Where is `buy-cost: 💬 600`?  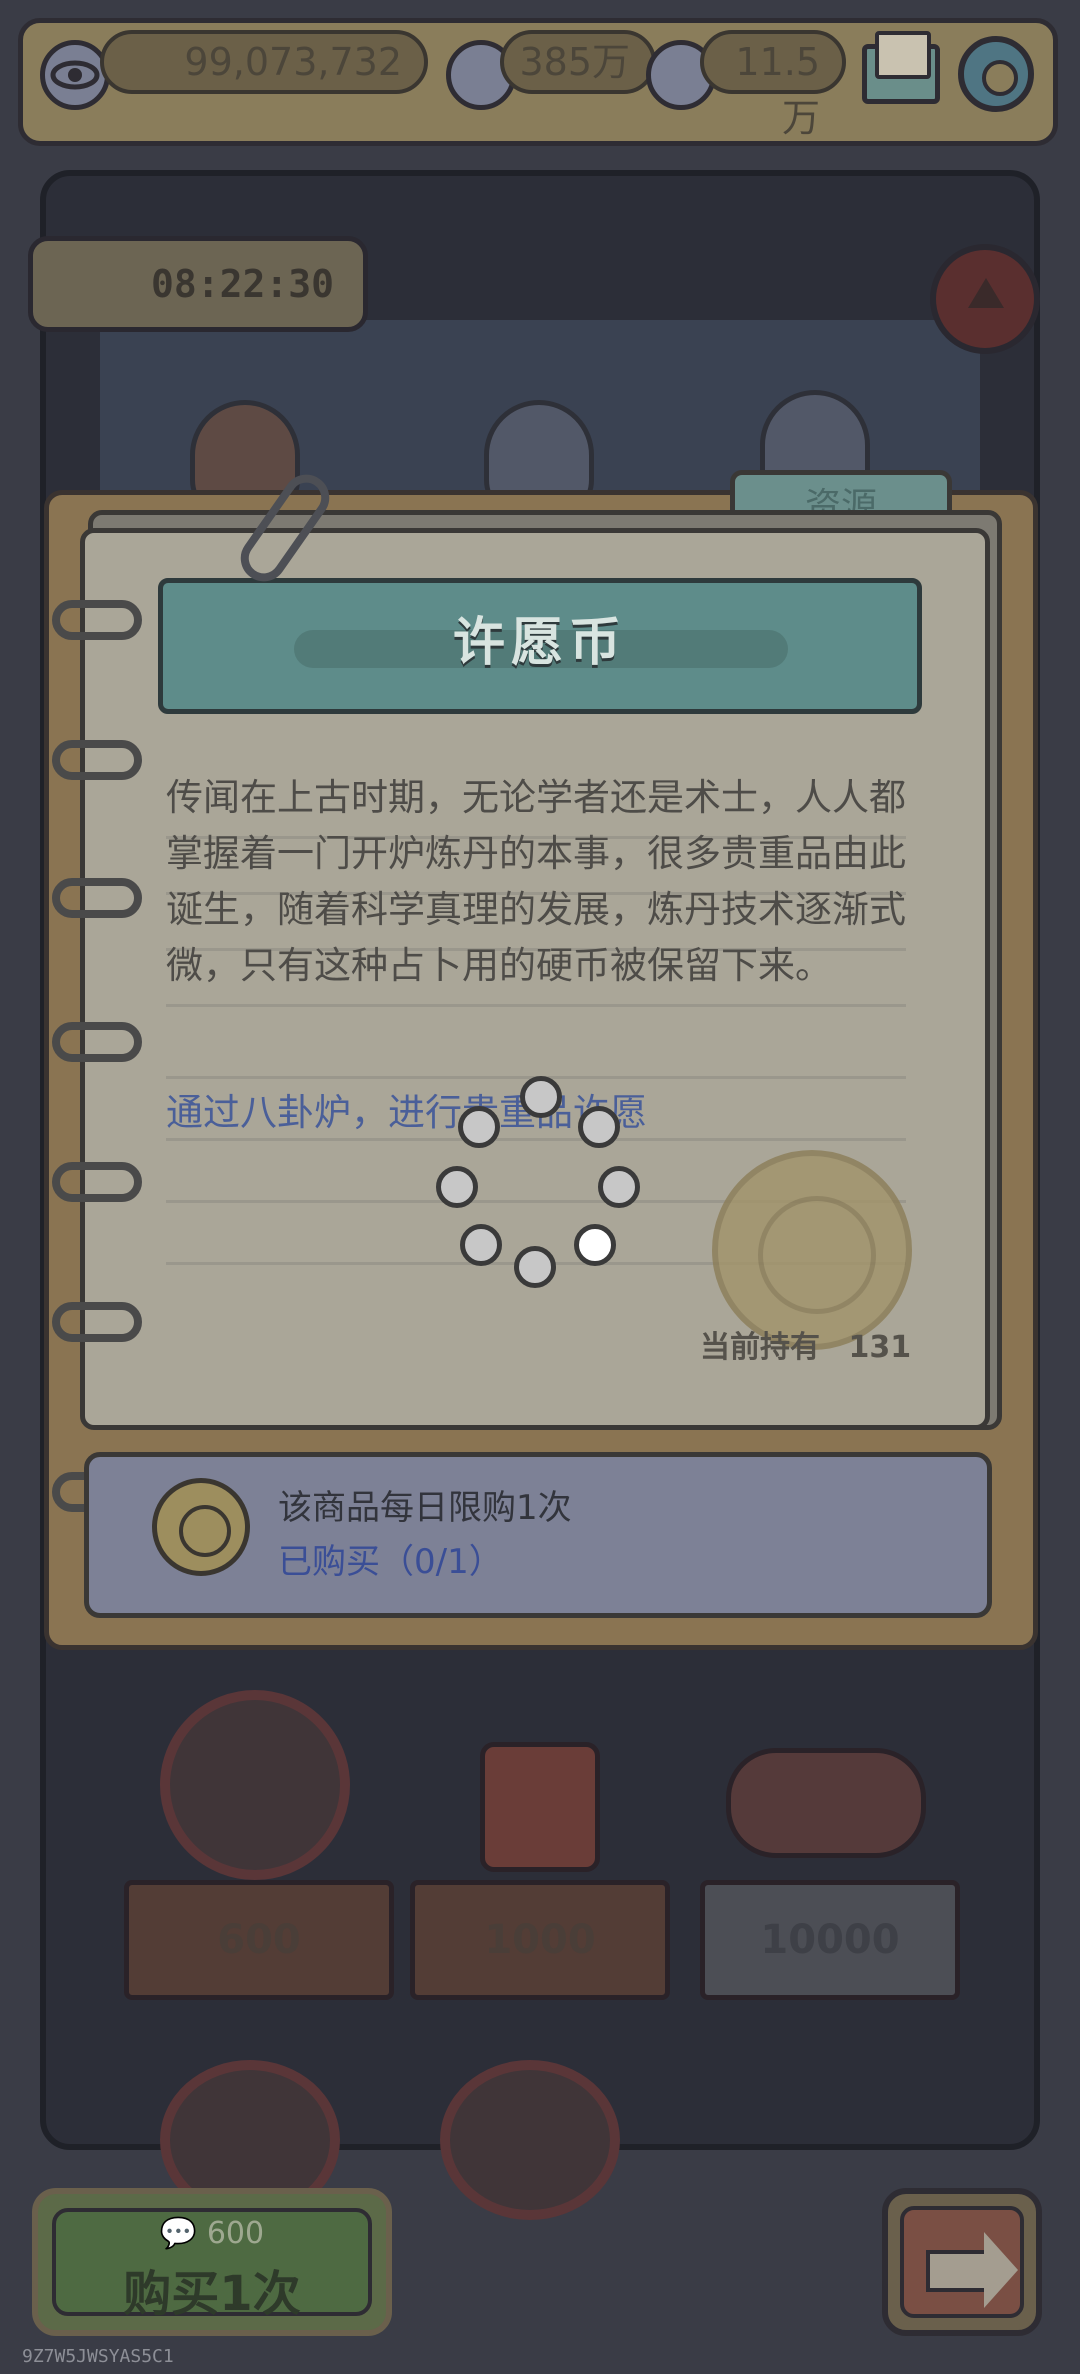 buy-cost: 💬 600 is located at coordinates (212, 2233).